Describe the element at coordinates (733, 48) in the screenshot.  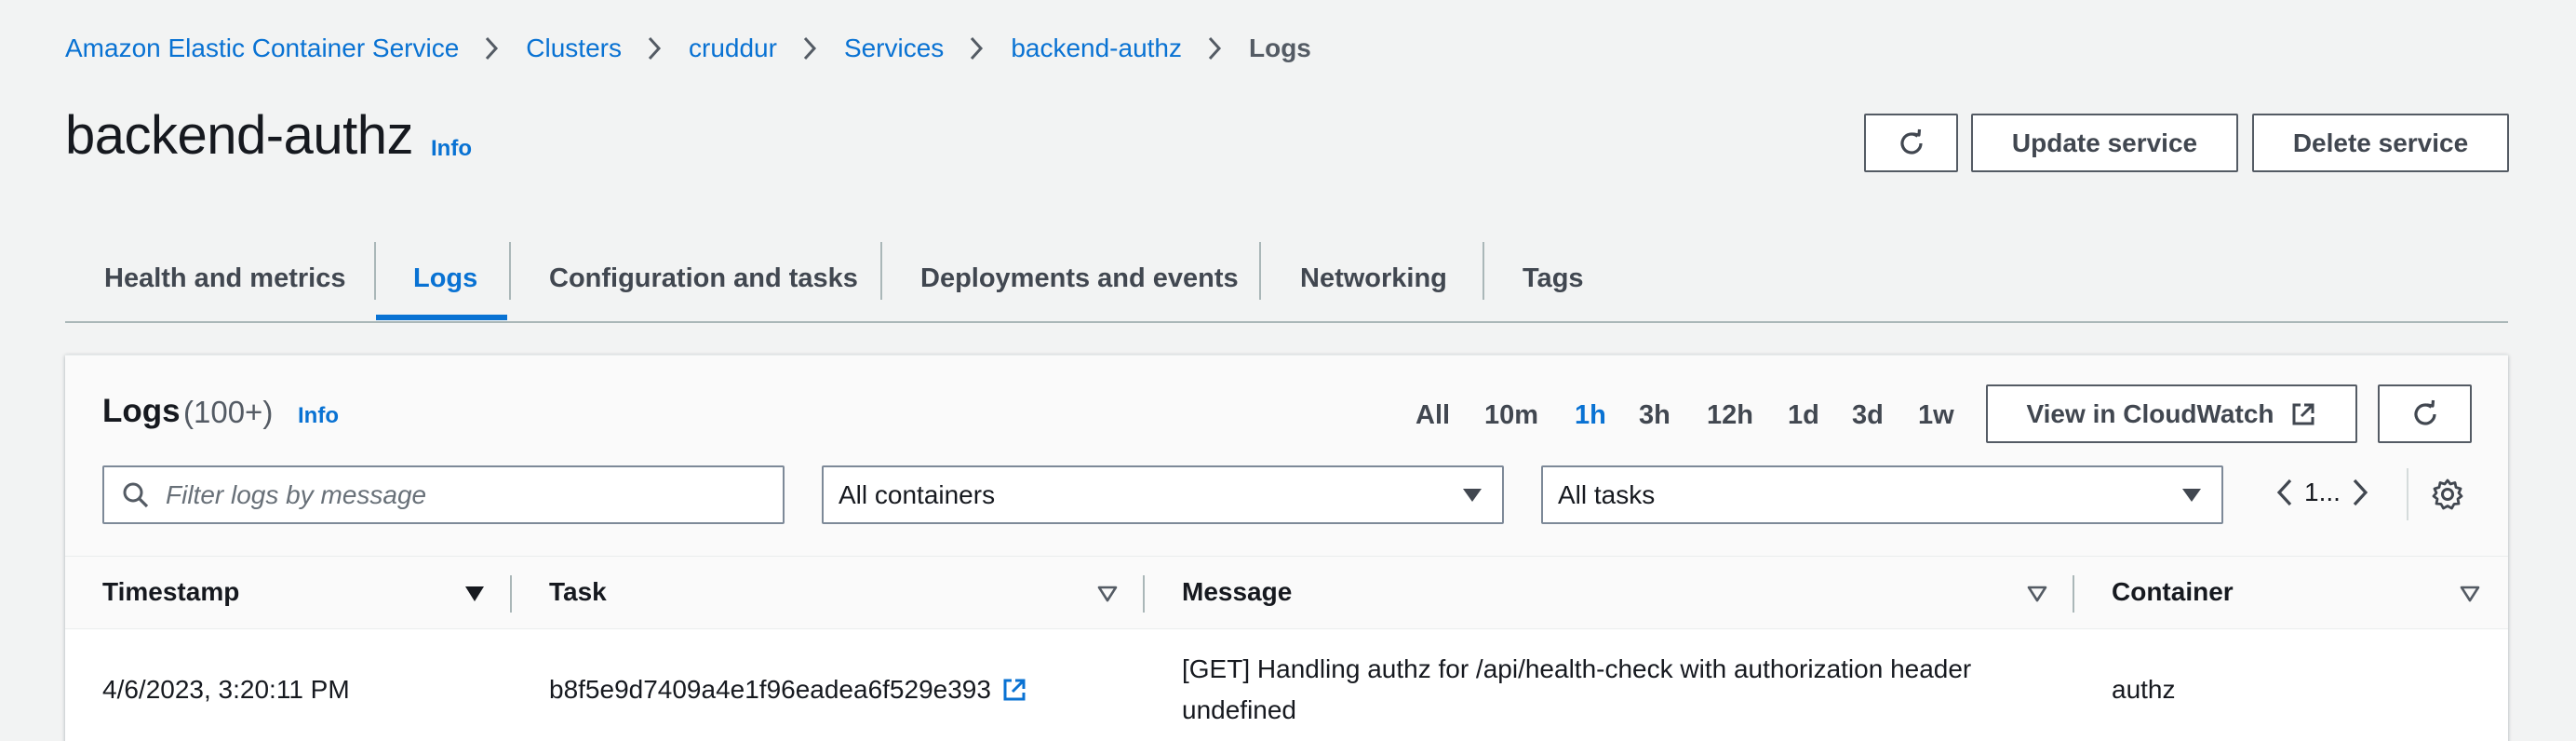
I see `breadcrumb-cluster: cruddur` at that location.